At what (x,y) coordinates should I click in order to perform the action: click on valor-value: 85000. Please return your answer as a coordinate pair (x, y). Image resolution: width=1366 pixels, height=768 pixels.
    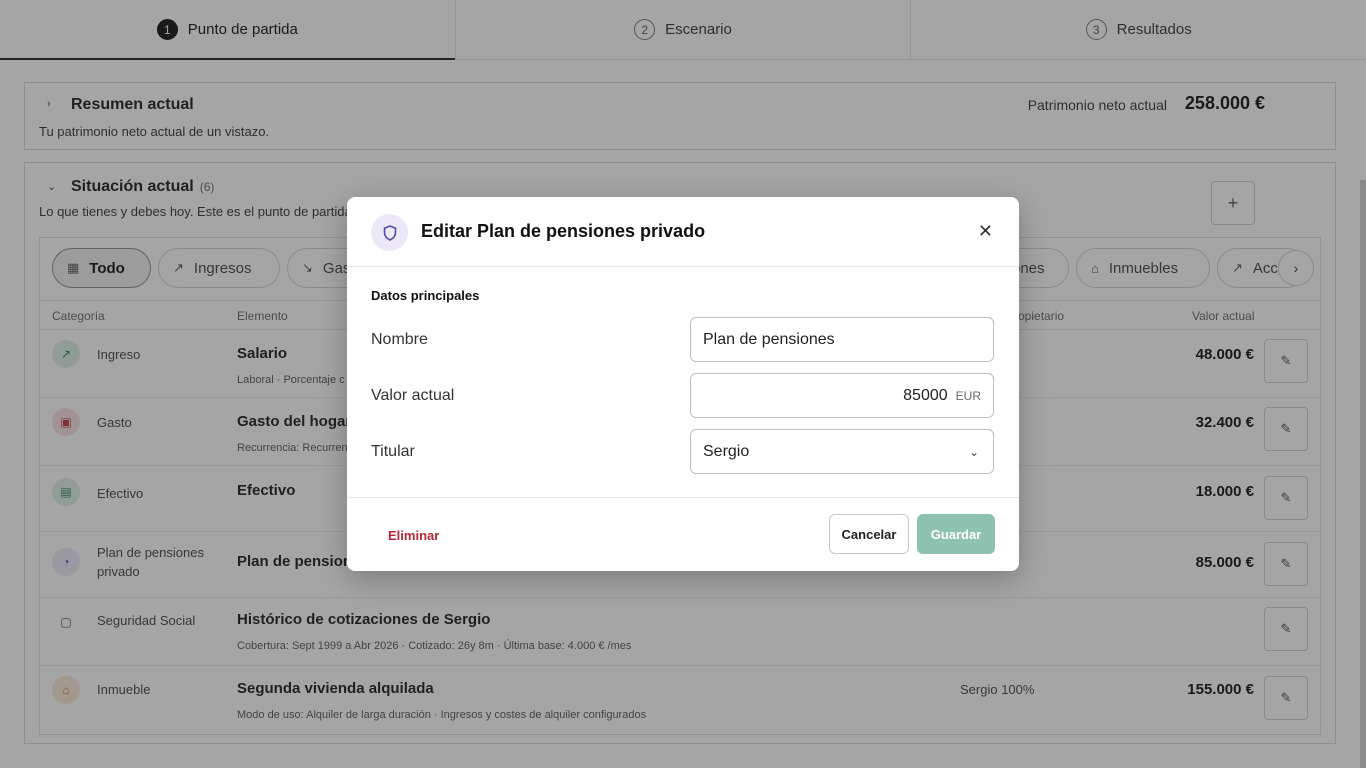
    Looking at the image, I should click on (925, 395).